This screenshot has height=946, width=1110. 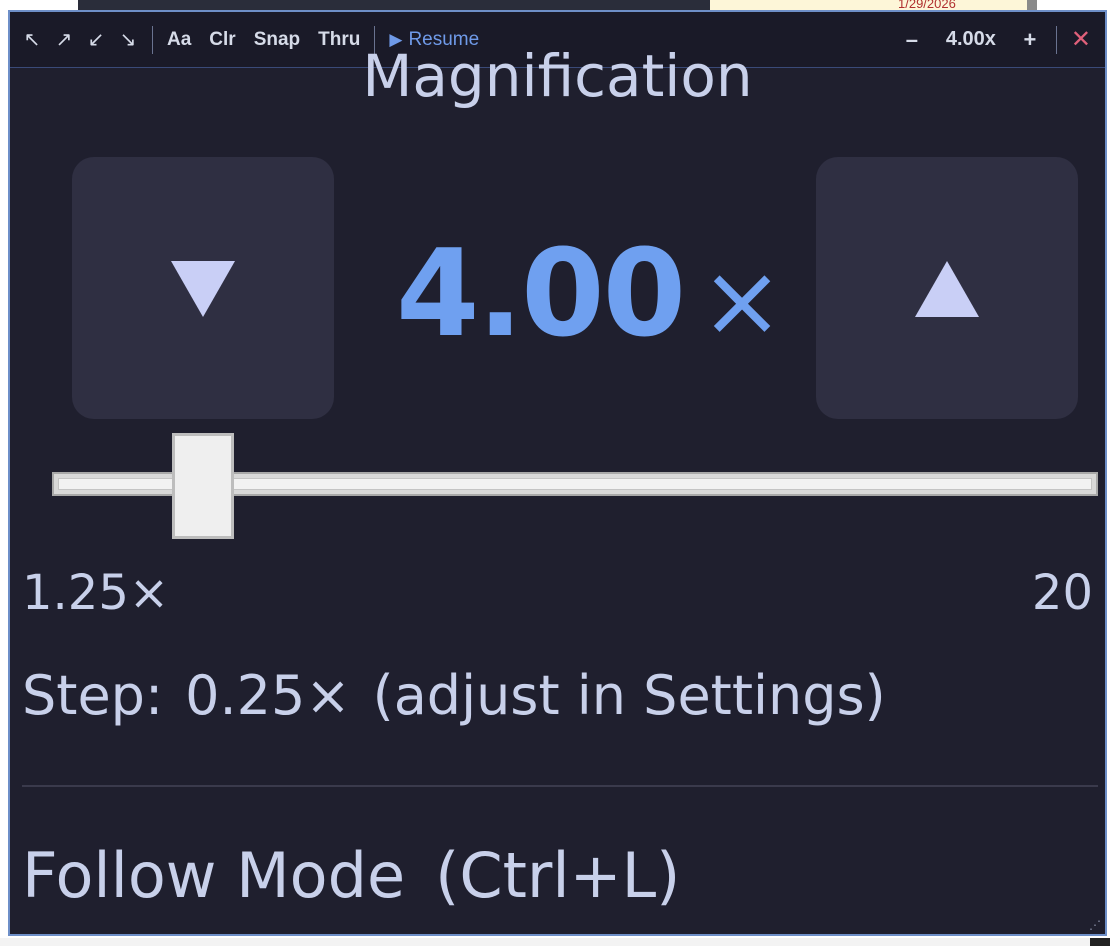 I want to click on triangle-down-icon, so click(x=203, y=289).